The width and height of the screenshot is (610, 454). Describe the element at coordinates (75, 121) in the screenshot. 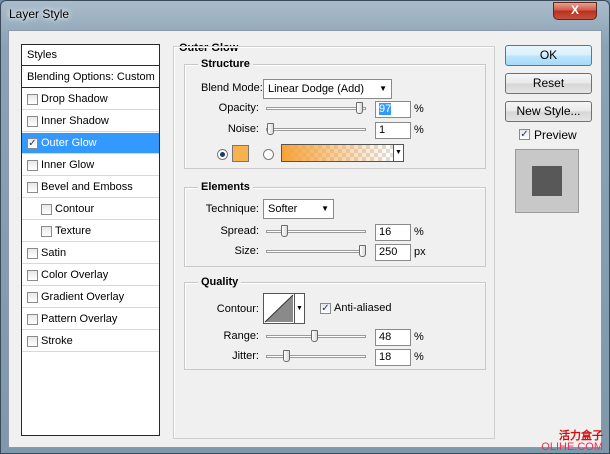

I see `style-item-label: Inner Shadow` at that location.